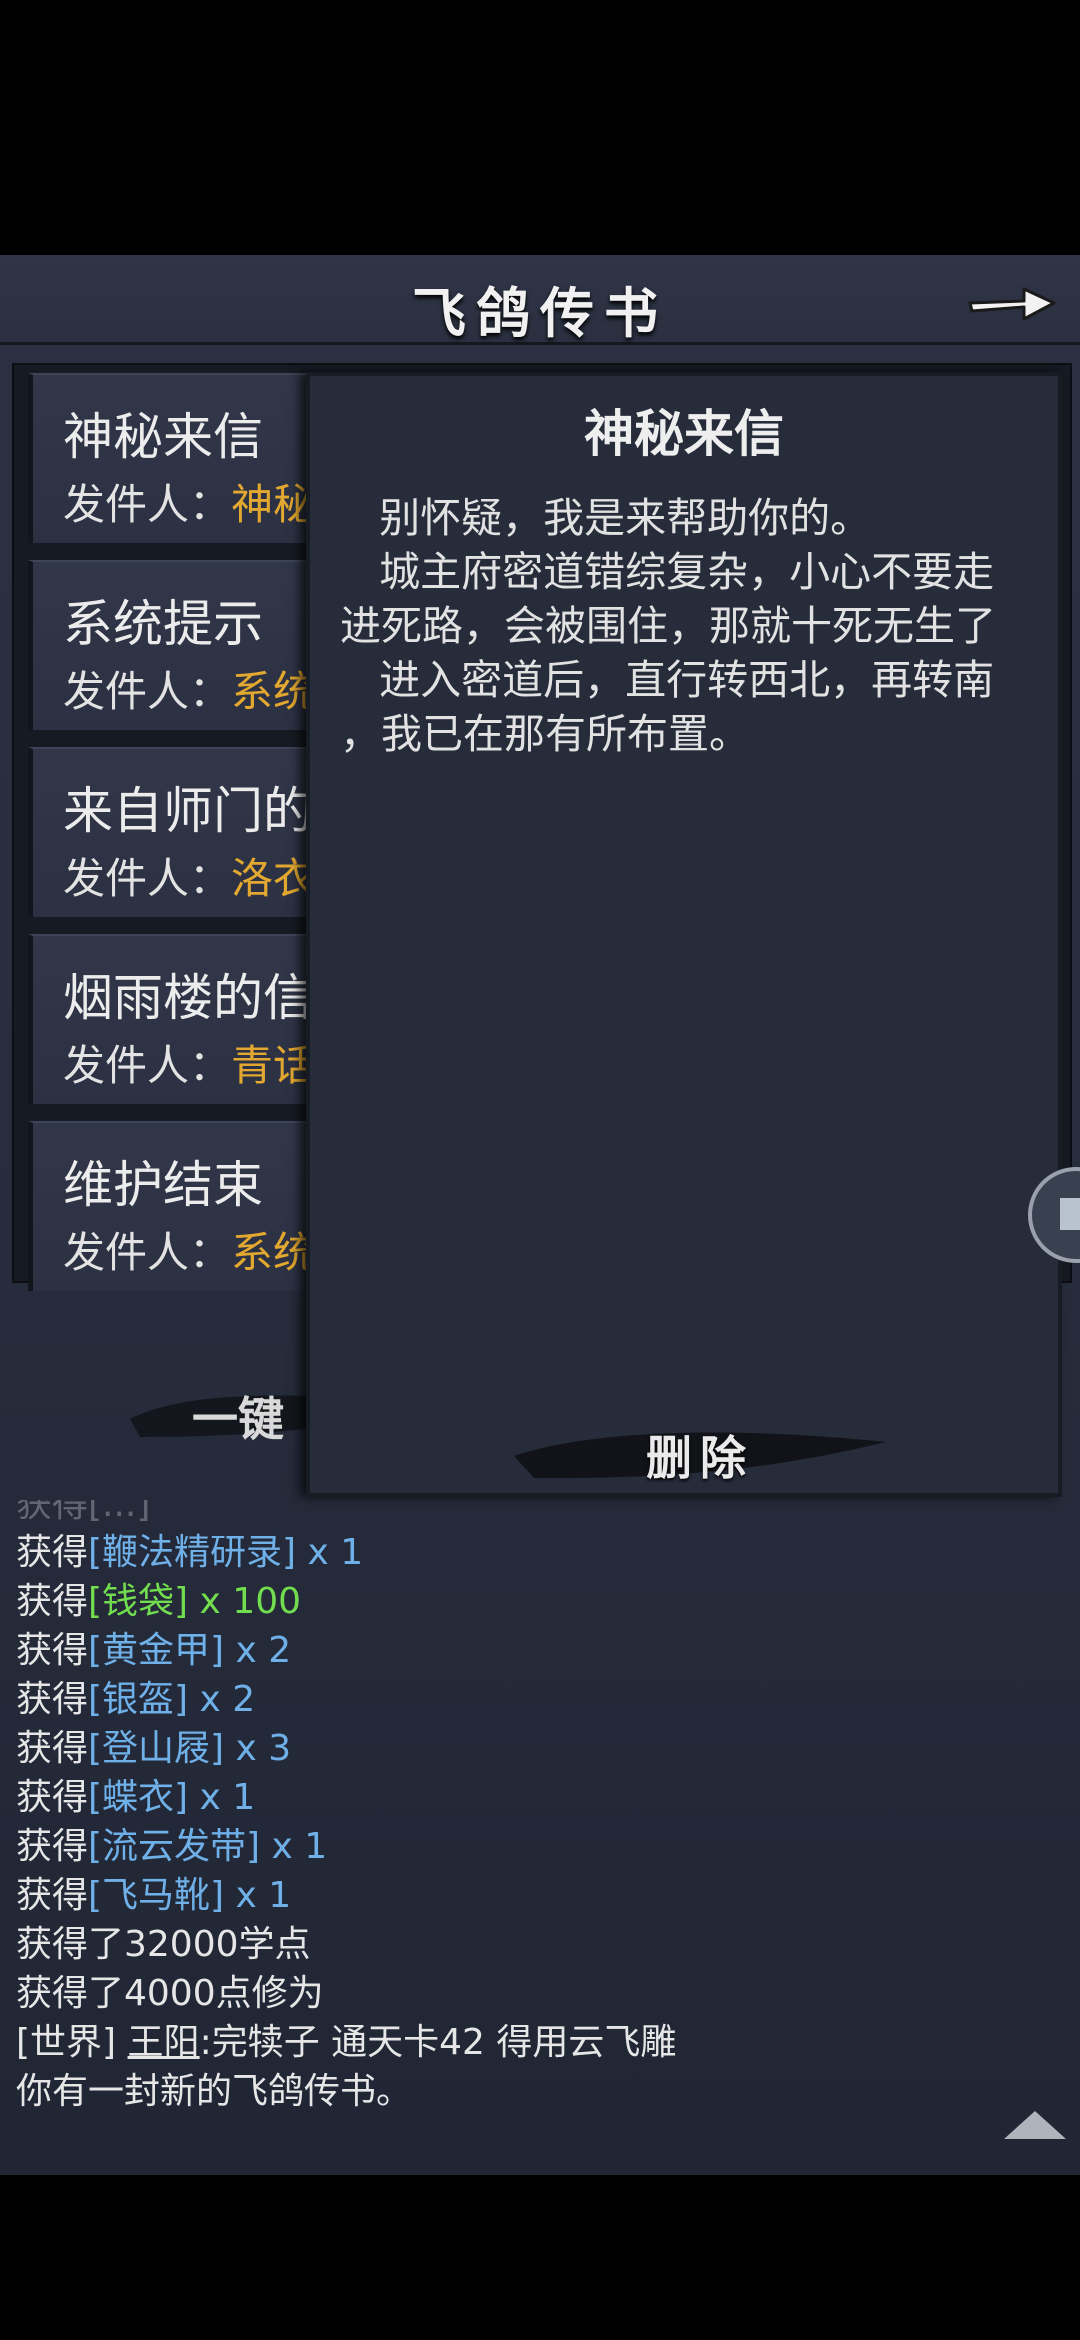  What do you see at coordinates (667, 572) in the screenshot?
I see `letter-line: 城主府密道错综复杂，小心不要走` at bounding box center [667, 572].